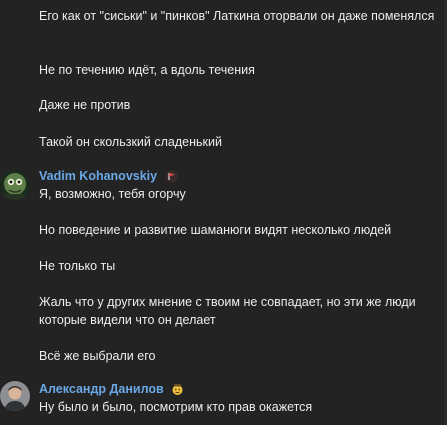 This screenshot has width=447, height=425. Describe the element at coordinates (177, 389) in the screenshot. I see `emoji-badge-icon` at that location.